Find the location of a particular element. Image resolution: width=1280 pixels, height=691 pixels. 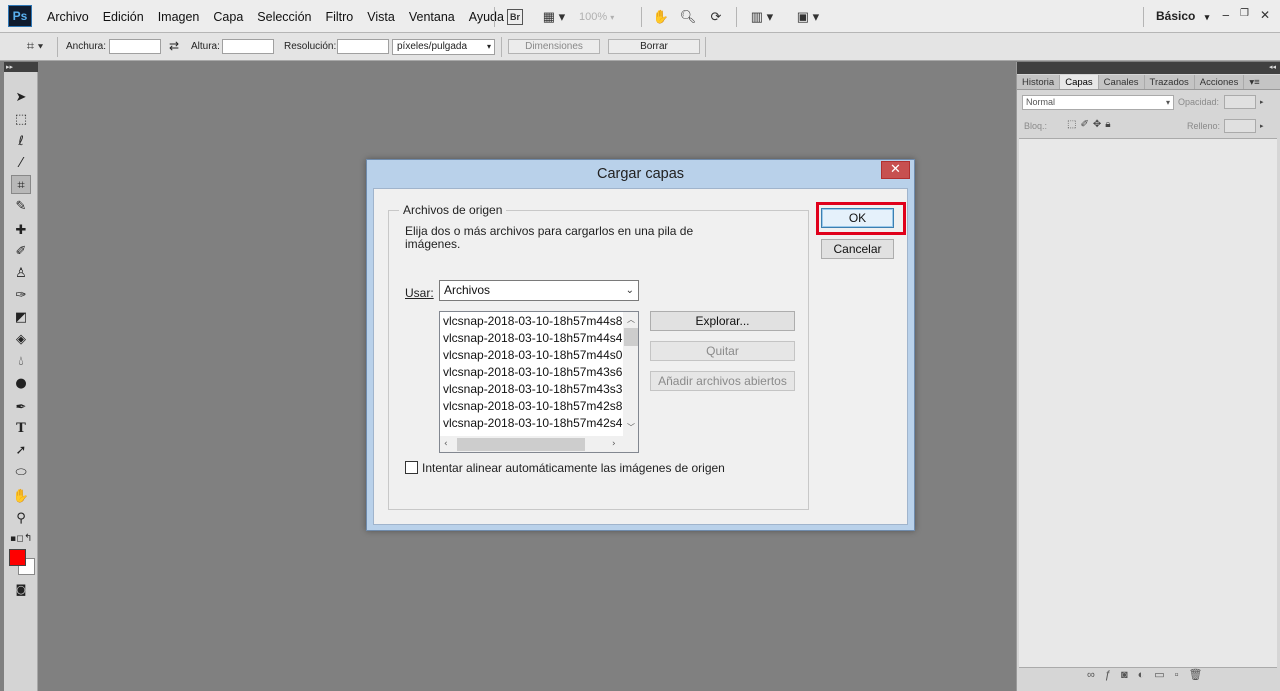

rotate-view-icon: ⟳ is located at coordinates (716, 17).